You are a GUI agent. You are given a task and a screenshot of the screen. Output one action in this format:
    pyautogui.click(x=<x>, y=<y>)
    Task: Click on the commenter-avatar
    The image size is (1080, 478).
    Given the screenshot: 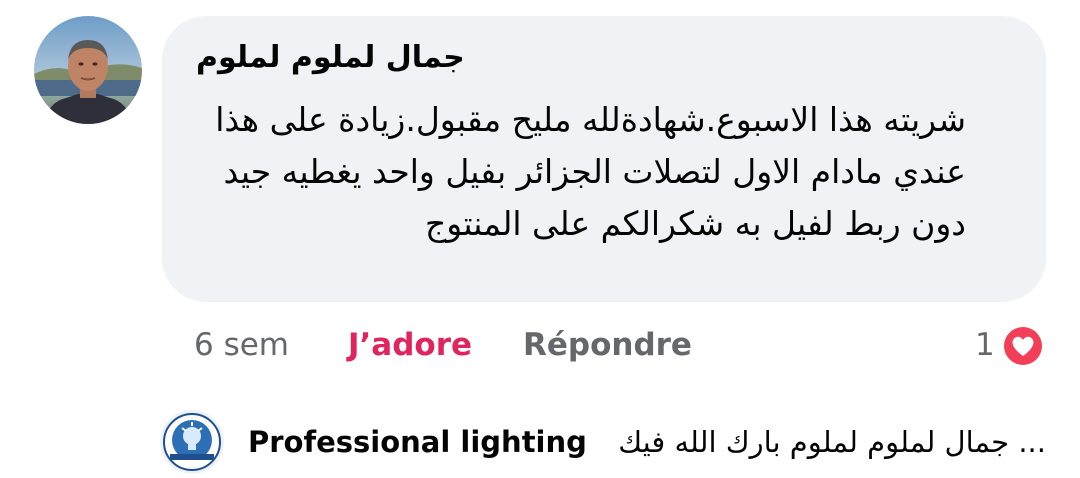 What is the action you would take?
    pyautogui.click(x=88, y=70)
    